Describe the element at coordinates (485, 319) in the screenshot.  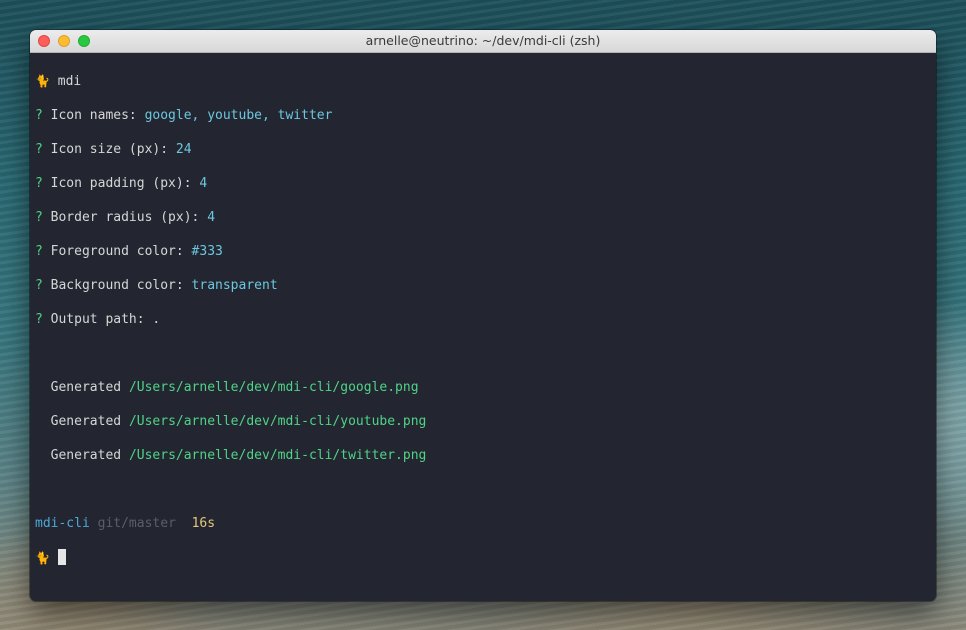
I see `answer-line: ? Output path: .` at that location.